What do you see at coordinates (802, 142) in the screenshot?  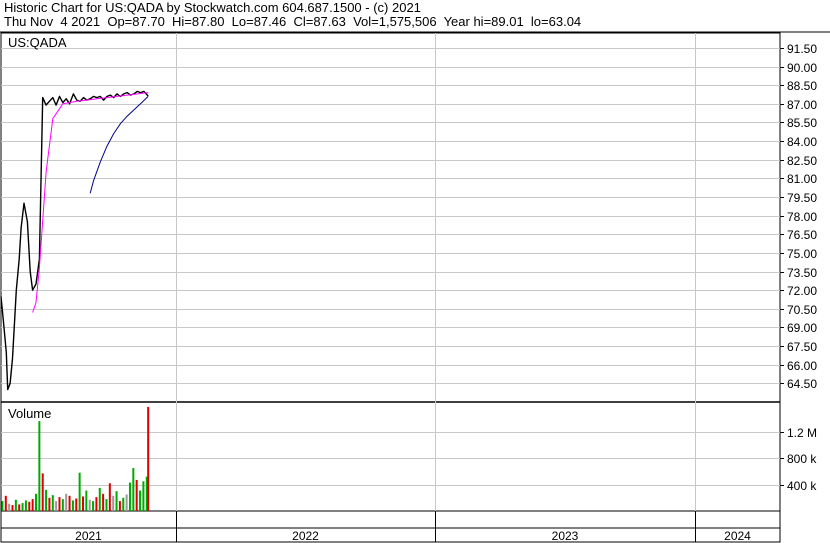 I see `price-tick-label: 84.00` at bounding box center [802, 142].